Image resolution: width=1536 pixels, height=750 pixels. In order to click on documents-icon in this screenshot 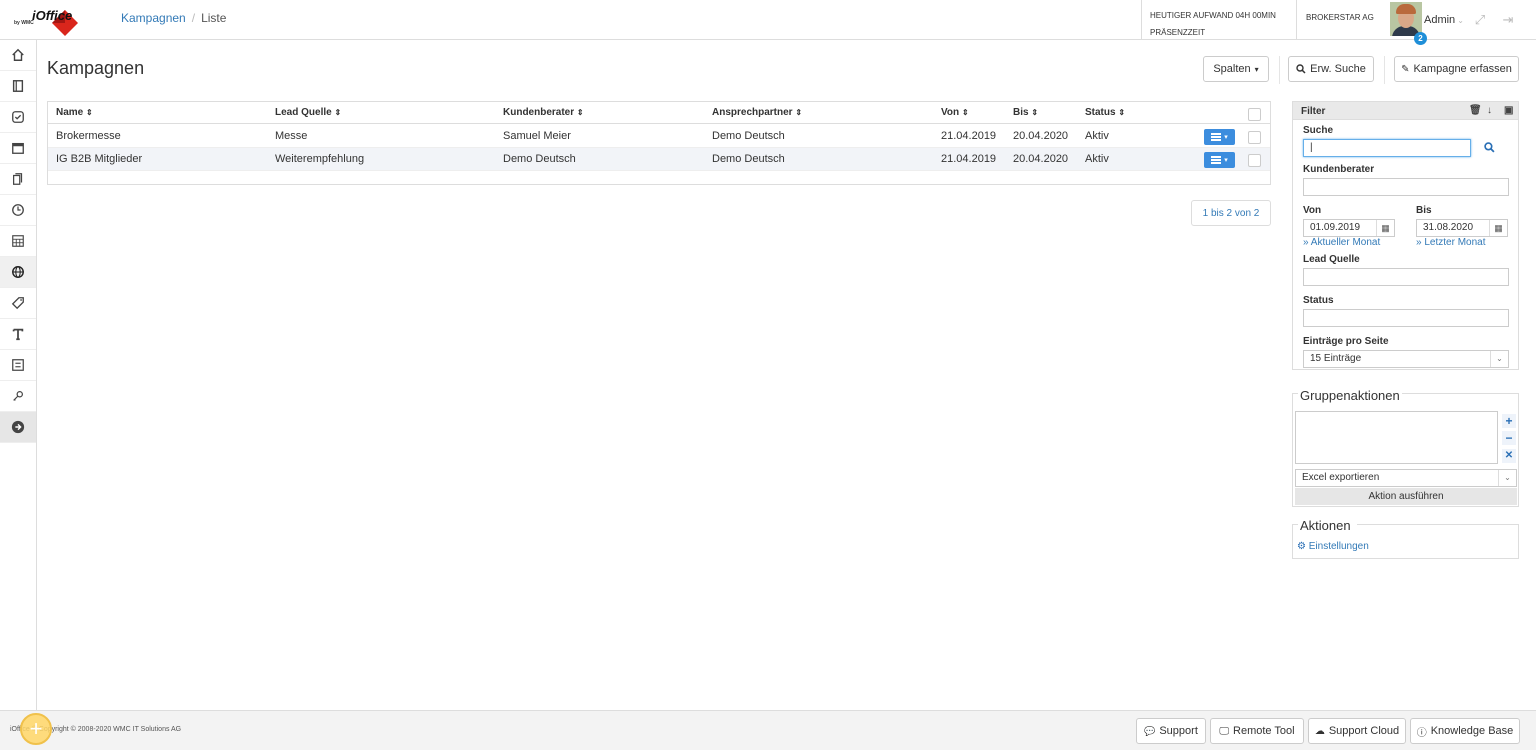, I will do `click(18, 179)`.